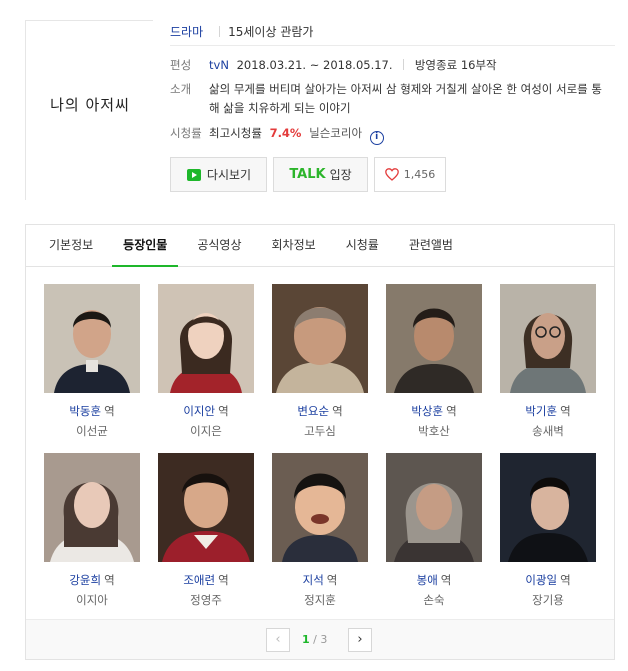 This screenshot has width=628, height=671. I want to click on poster-title: 나의 아저씨, so click(90, 105).